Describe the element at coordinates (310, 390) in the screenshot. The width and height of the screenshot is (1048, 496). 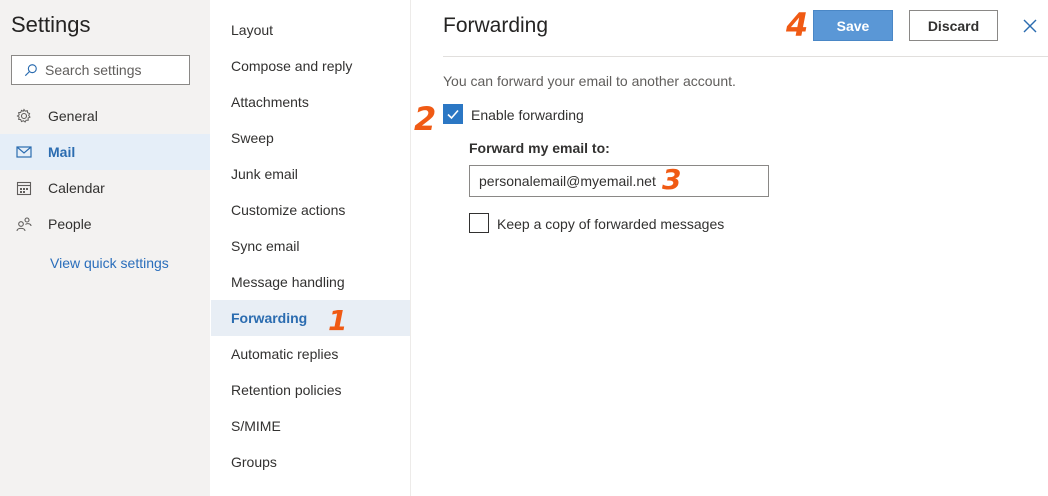
I see `mail-settings-item-retention: Retention policies` at that location.